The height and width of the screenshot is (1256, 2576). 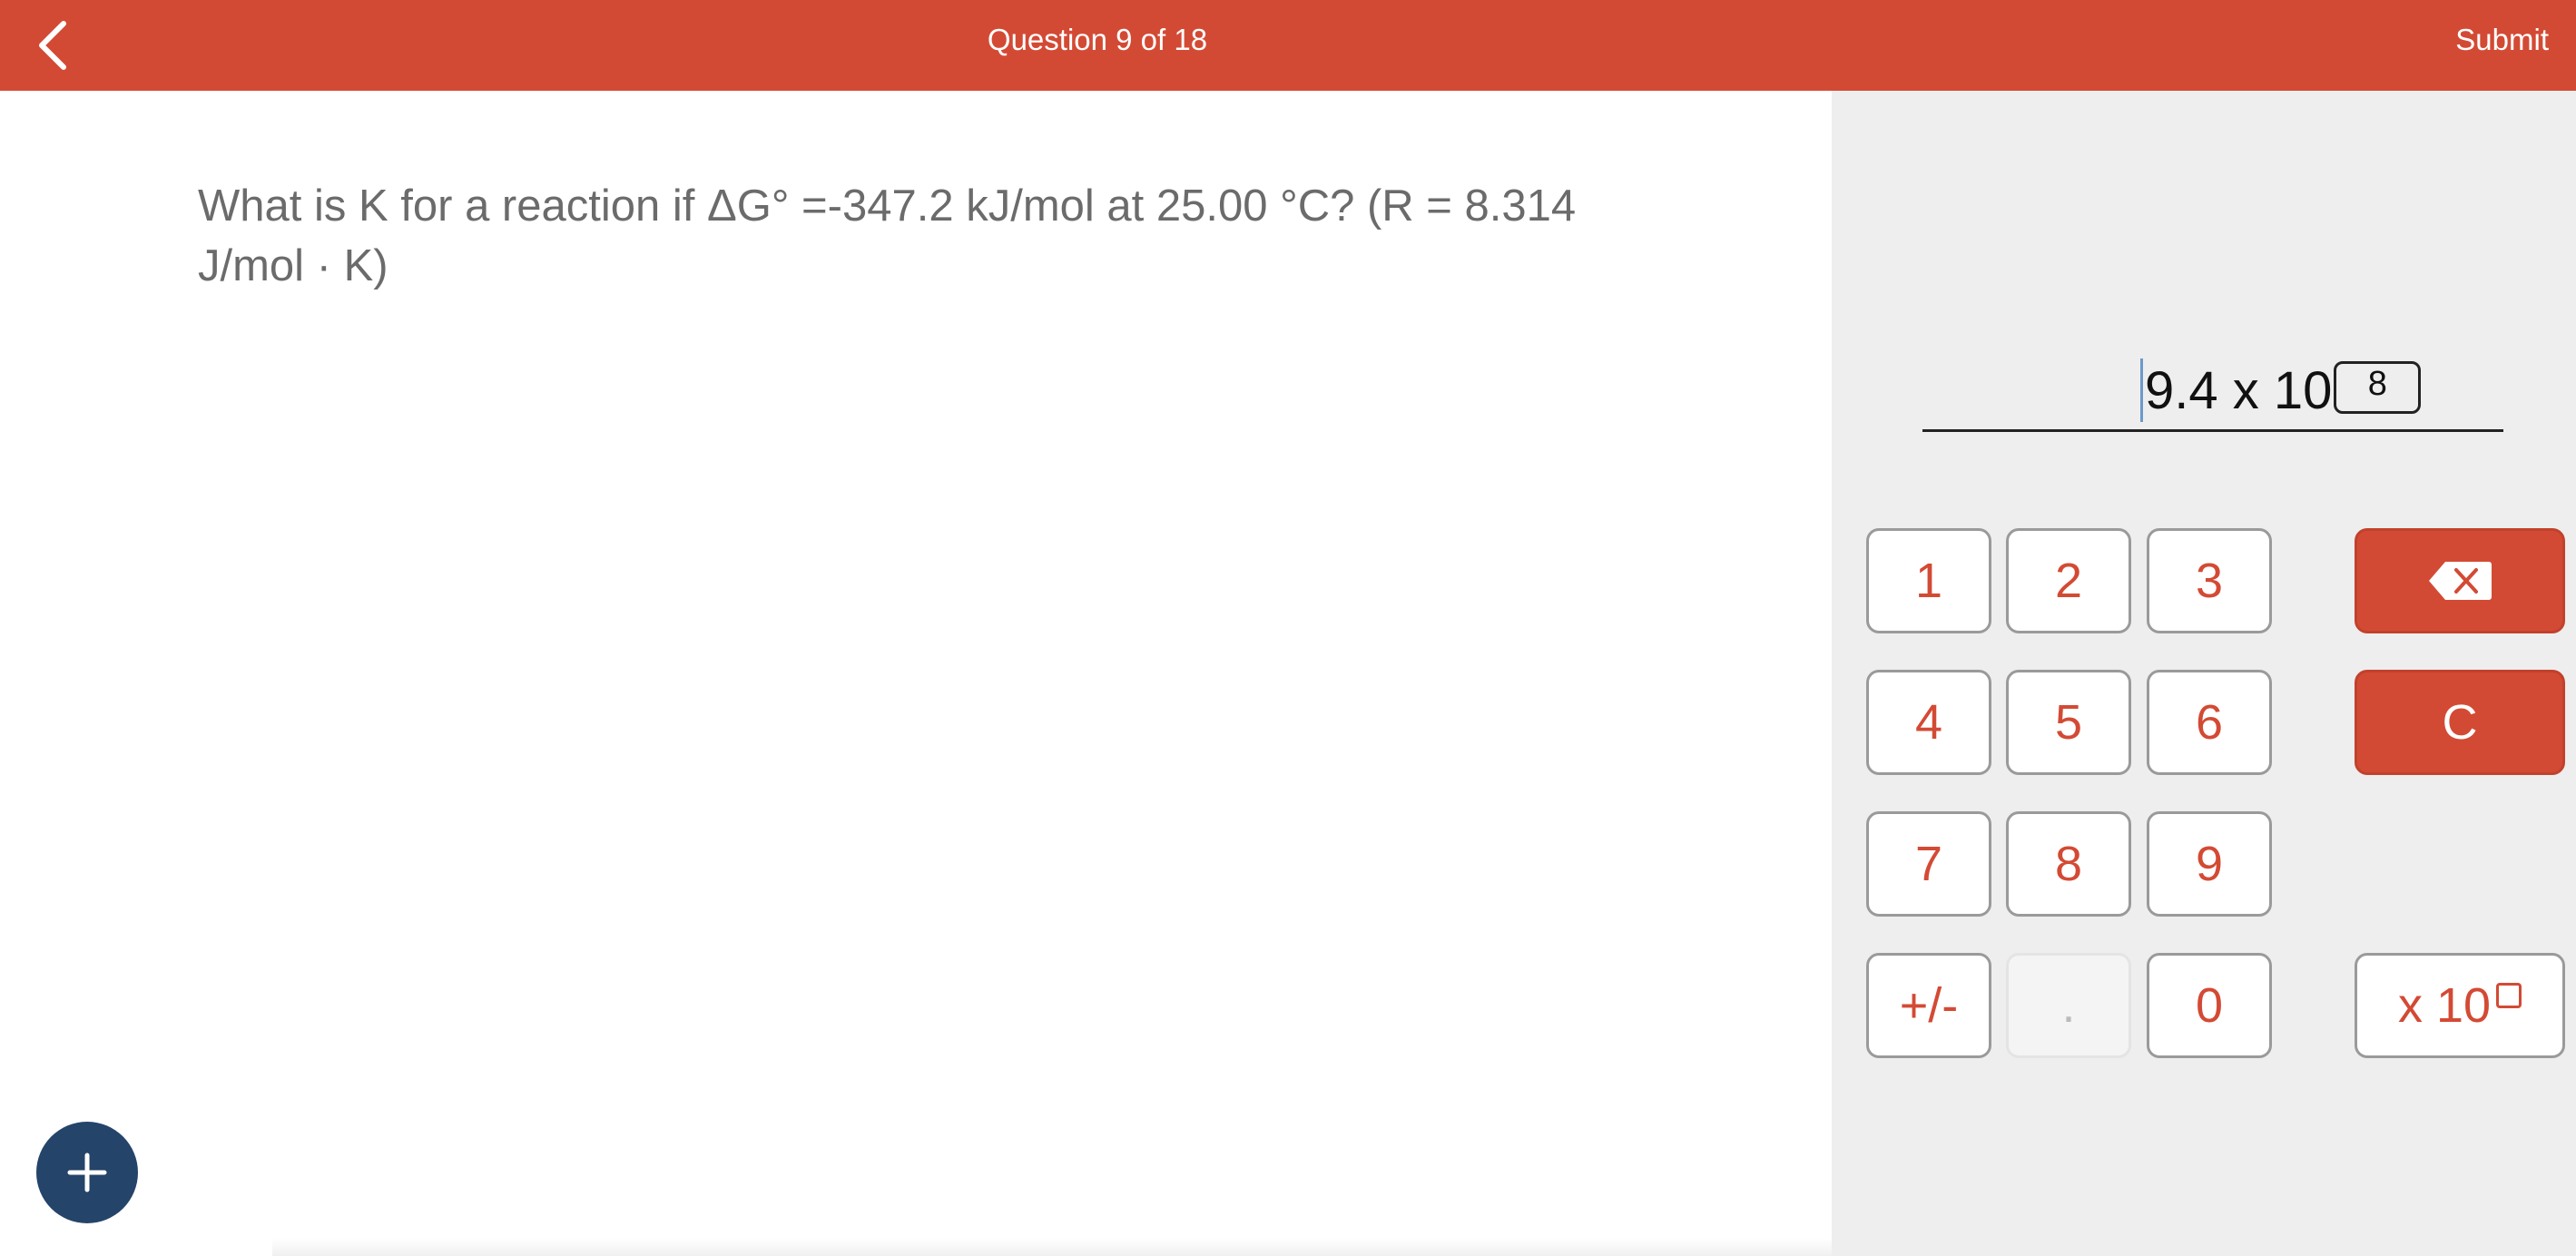 What do you see at coordinates (2068, 722) in the screenshot?
I see `key-5: 5` at bounding box center [2068, 722].